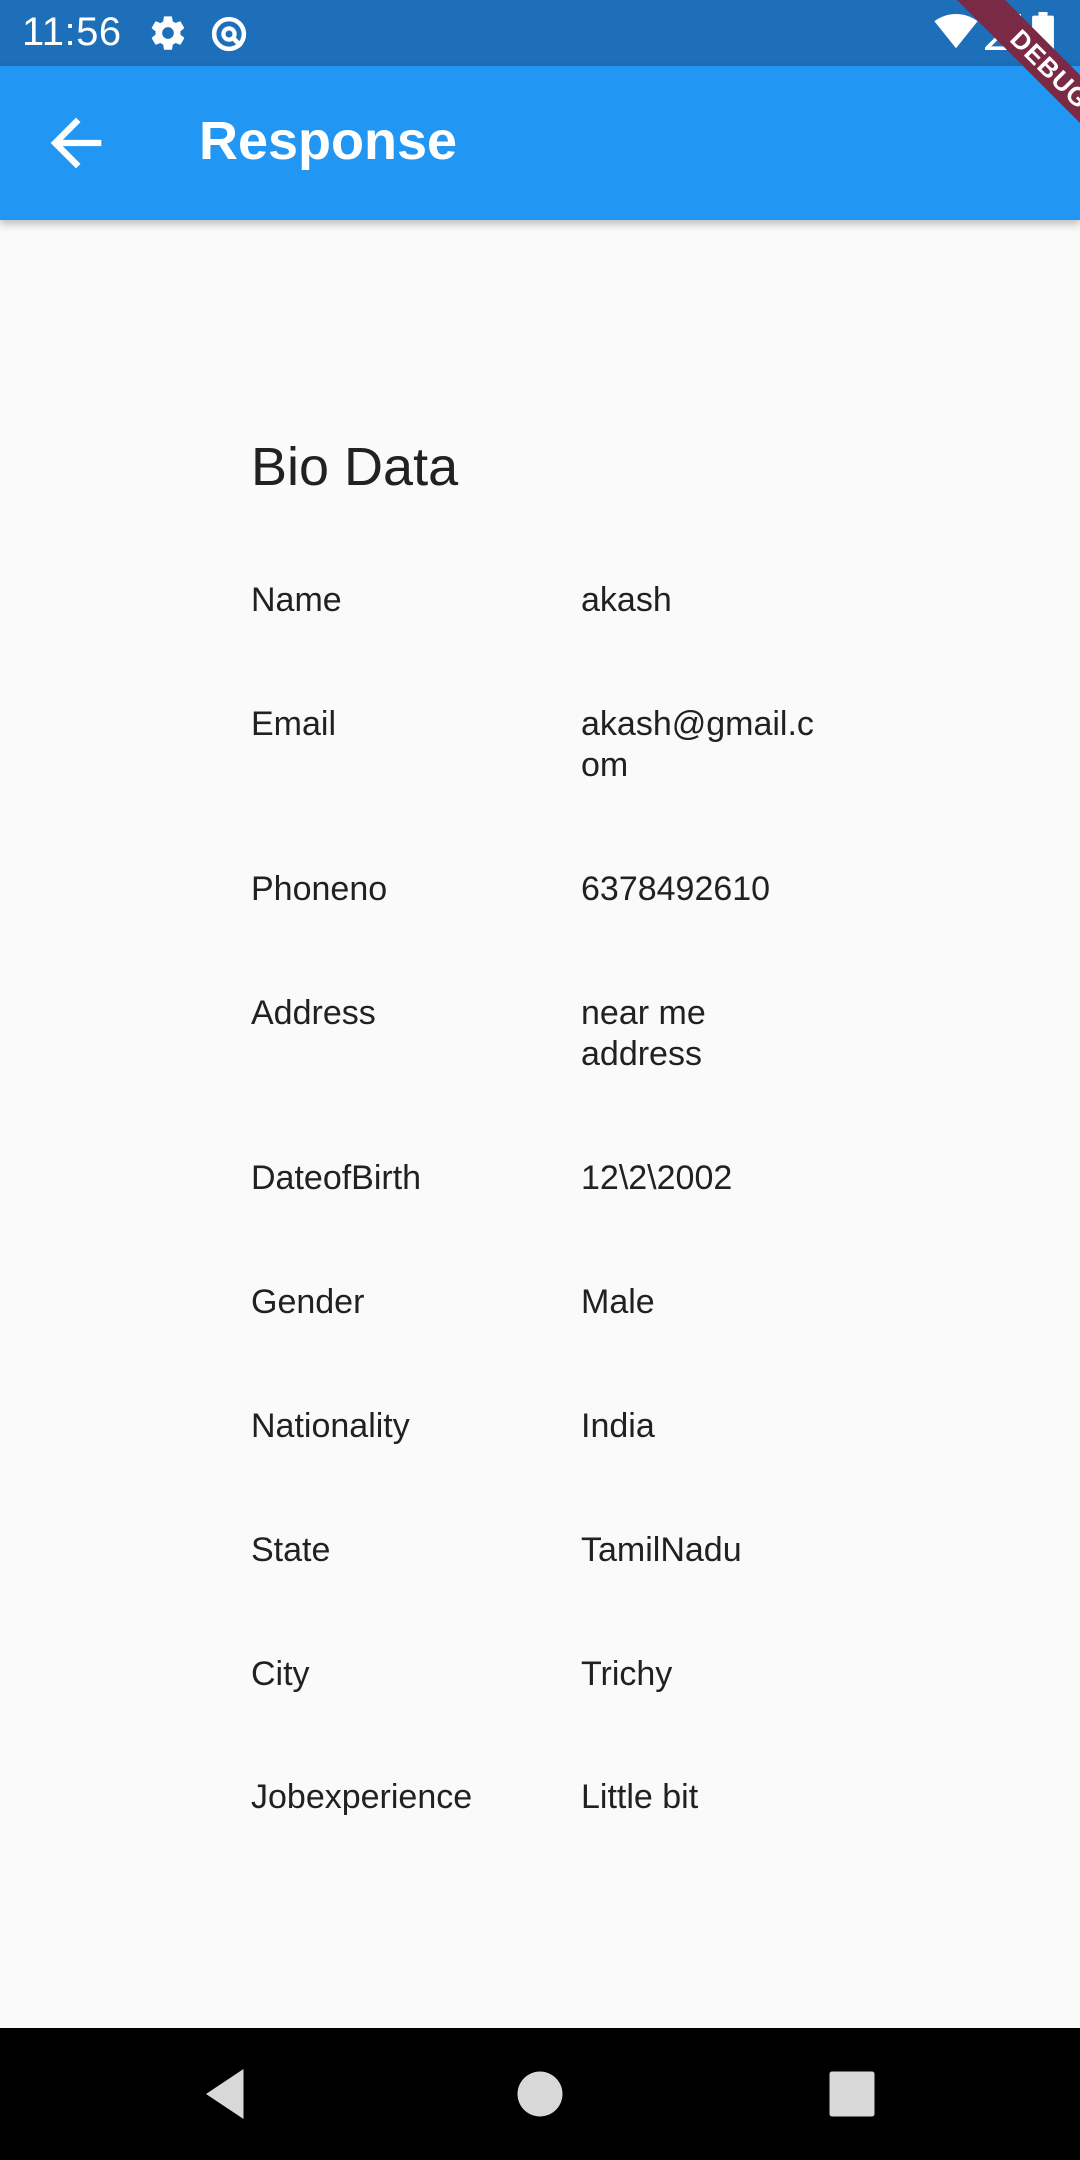 Image resolution: width=1080 pixels, height=2160 pixels. What do you see at coordinates (697, 744) in the screenshot?
I see `row-value: akash@gmail.com` at bounding box center [697, 744].